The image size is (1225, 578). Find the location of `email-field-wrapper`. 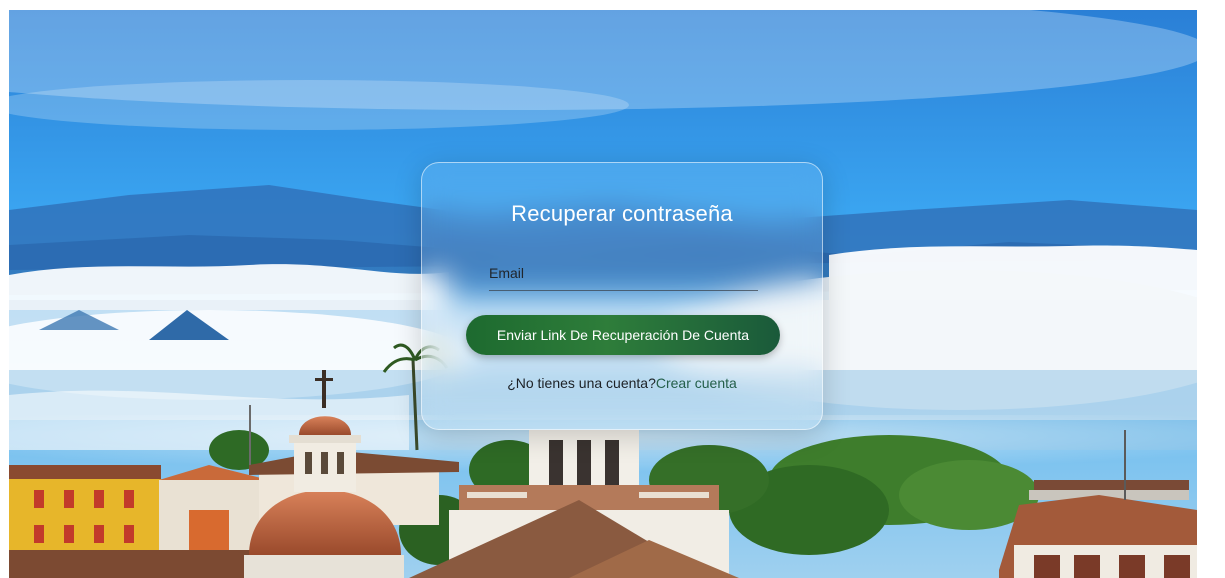

email-field-wrapper is located at coordinates (623, 275).